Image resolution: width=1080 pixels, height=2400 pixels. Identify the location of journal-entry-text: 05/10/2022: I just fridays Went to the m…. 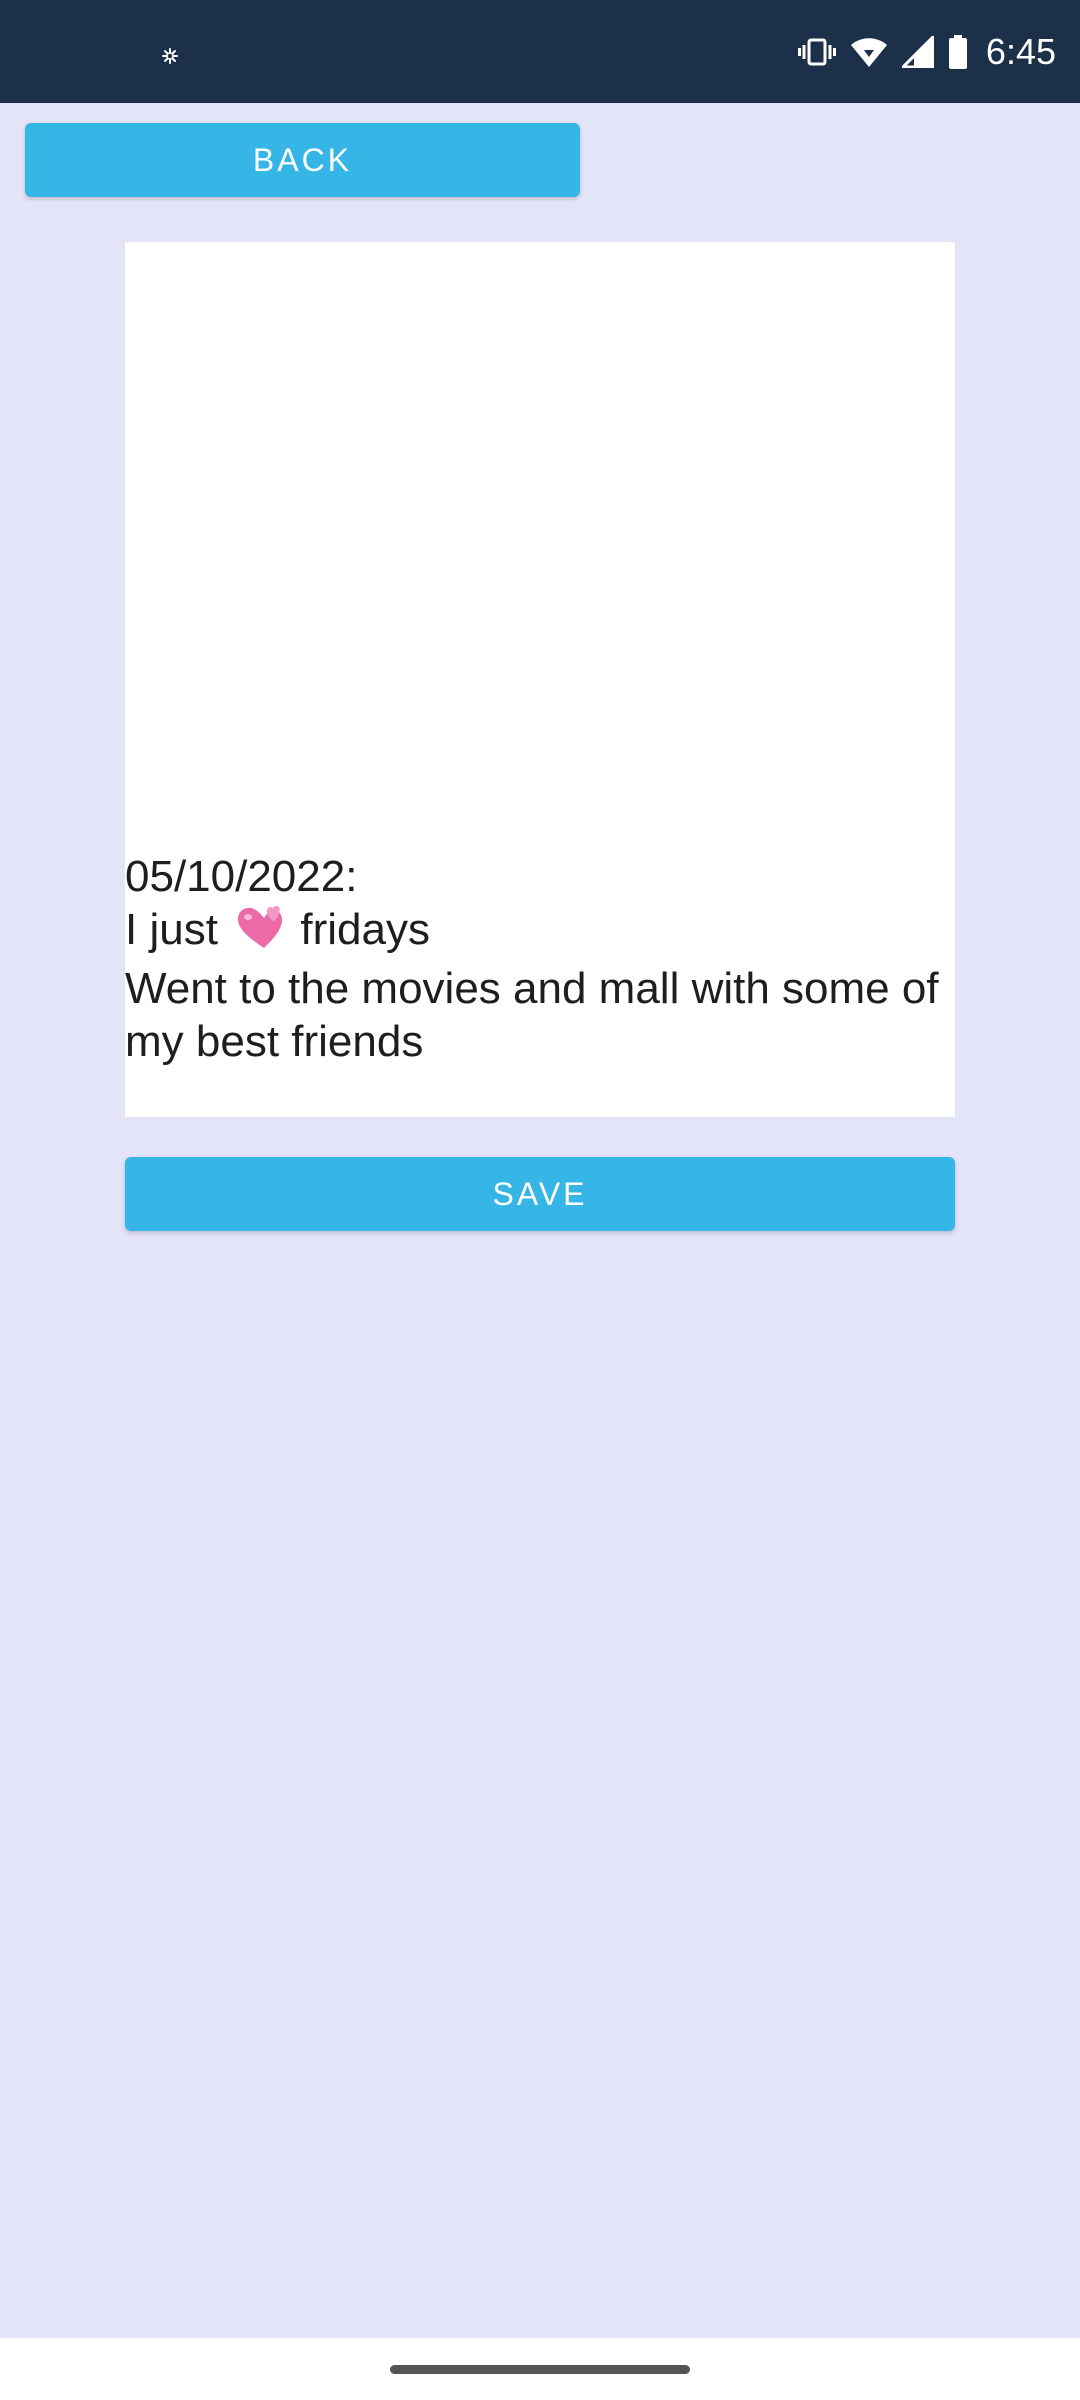
(535, 959).